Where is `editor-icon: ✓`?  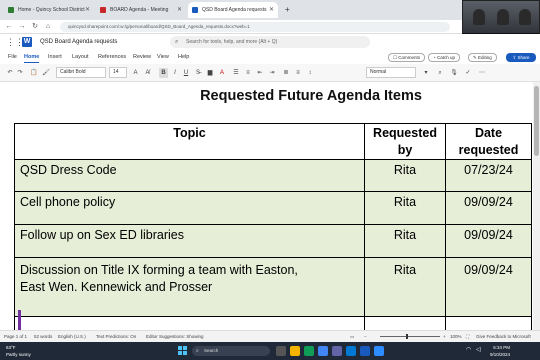 editor-icon: ✓ is located at coordinates (468, 73).